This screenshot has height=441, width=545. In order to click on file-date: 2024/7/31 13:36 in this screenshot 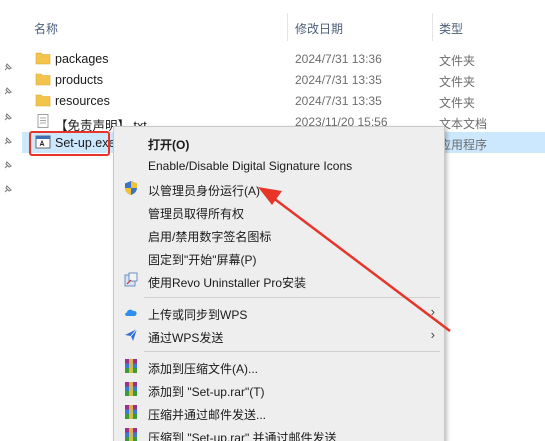, I will do `click(338, 59)`.